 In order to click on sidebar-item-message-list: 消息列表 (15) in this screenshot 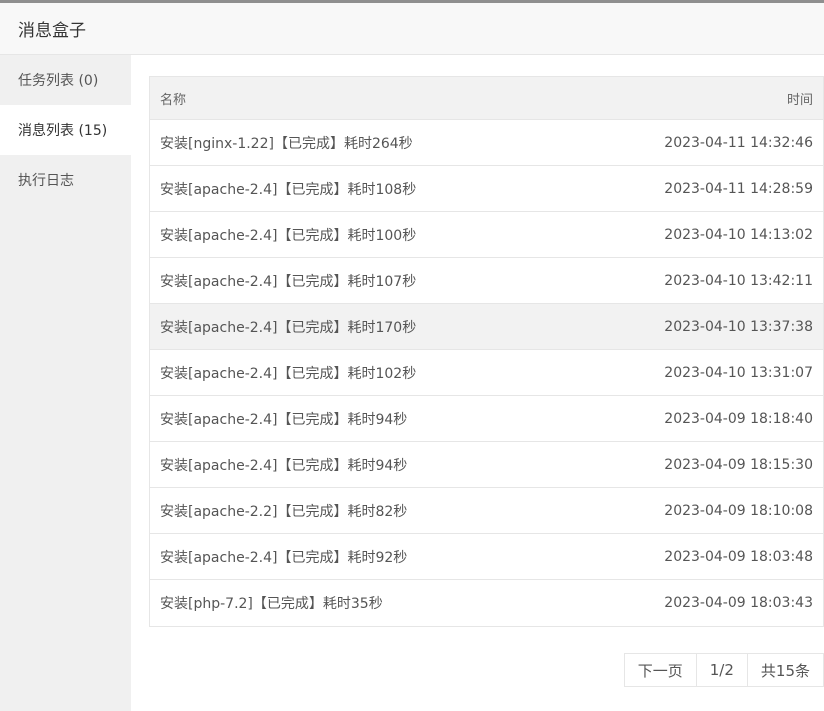, I will do `click(65, 130)`.